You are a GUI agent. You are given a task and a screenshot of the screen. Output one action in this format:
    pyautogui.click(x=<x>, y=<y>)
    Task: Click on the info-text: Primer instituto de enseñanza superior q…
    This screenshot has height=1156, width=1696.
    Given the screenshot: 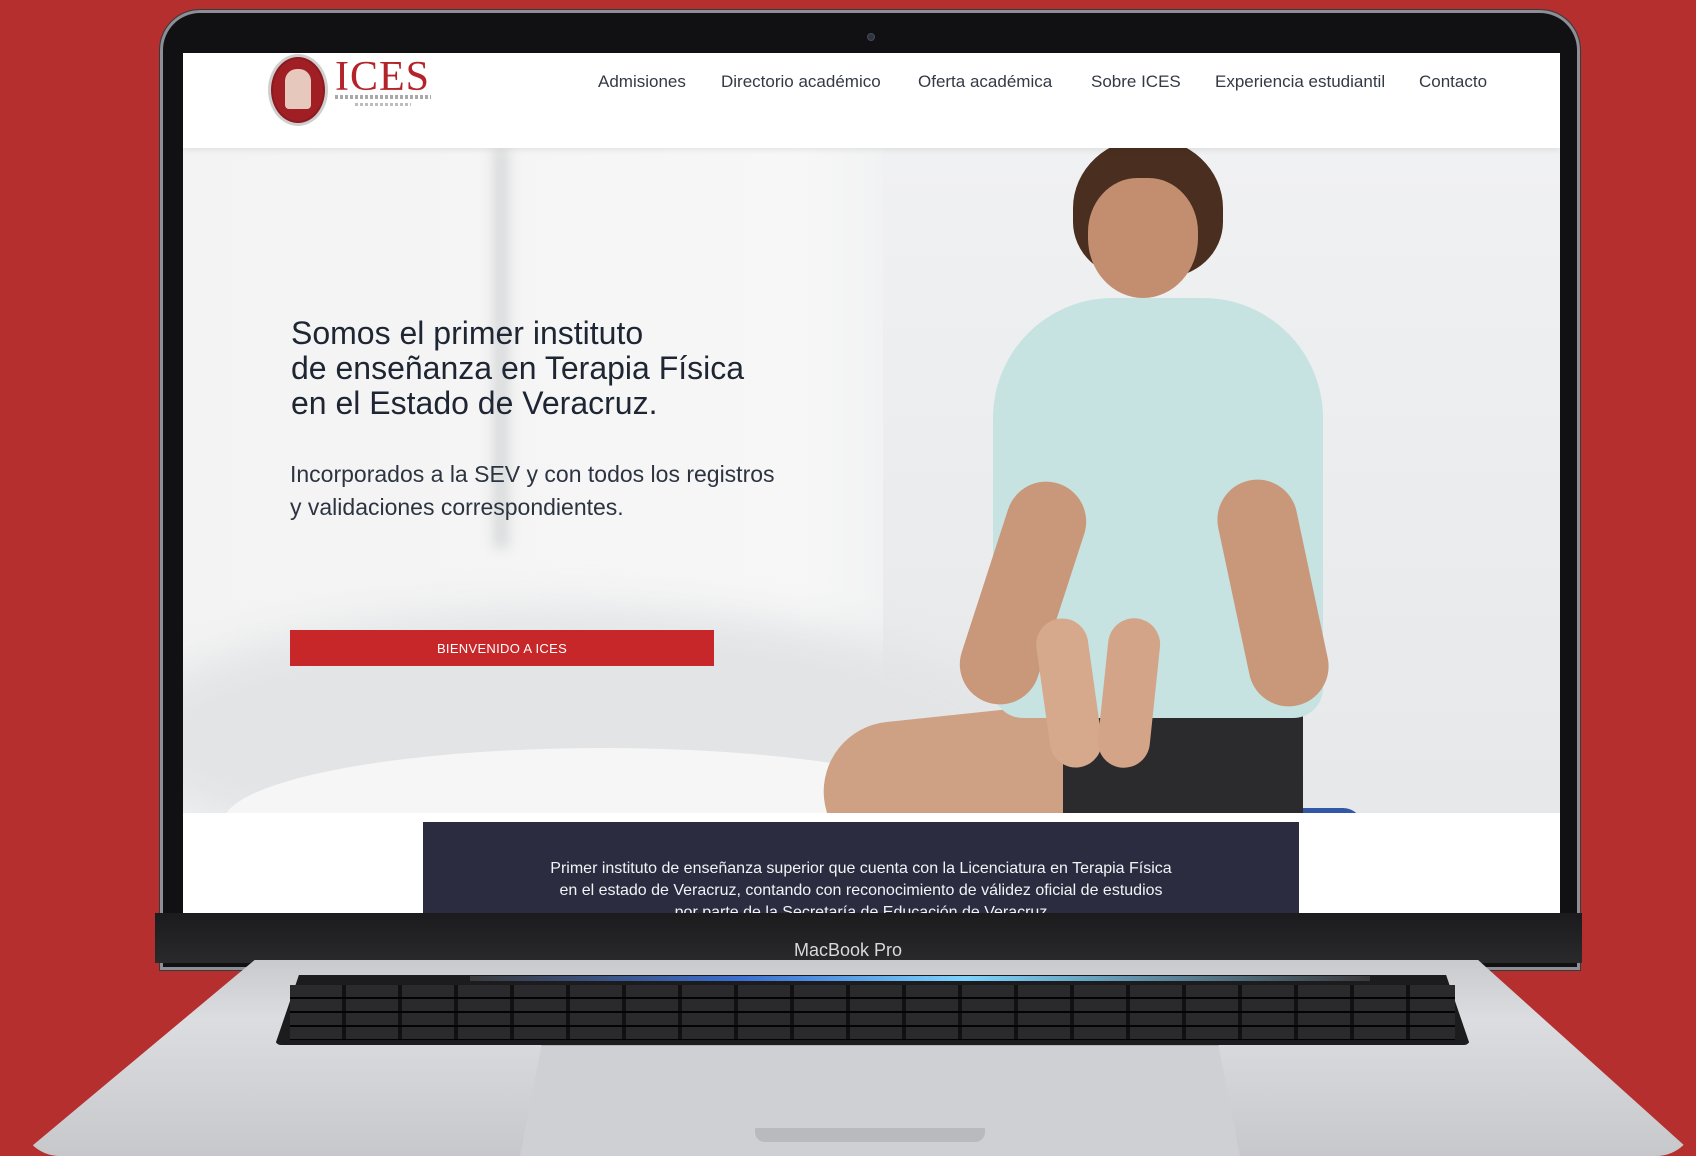 What is the action you would take?
    pyautogui.click(x=861, y=886)
    